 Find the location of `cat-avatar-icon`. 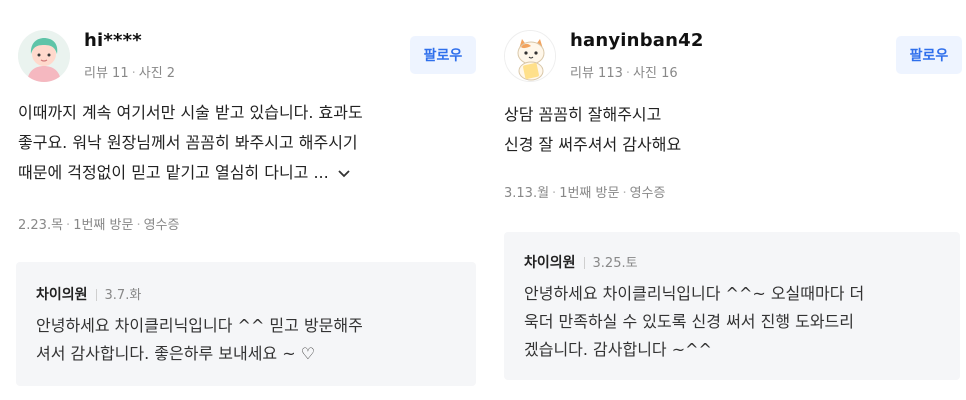

cat-avatar-icon is located at coordinates (530, 56).